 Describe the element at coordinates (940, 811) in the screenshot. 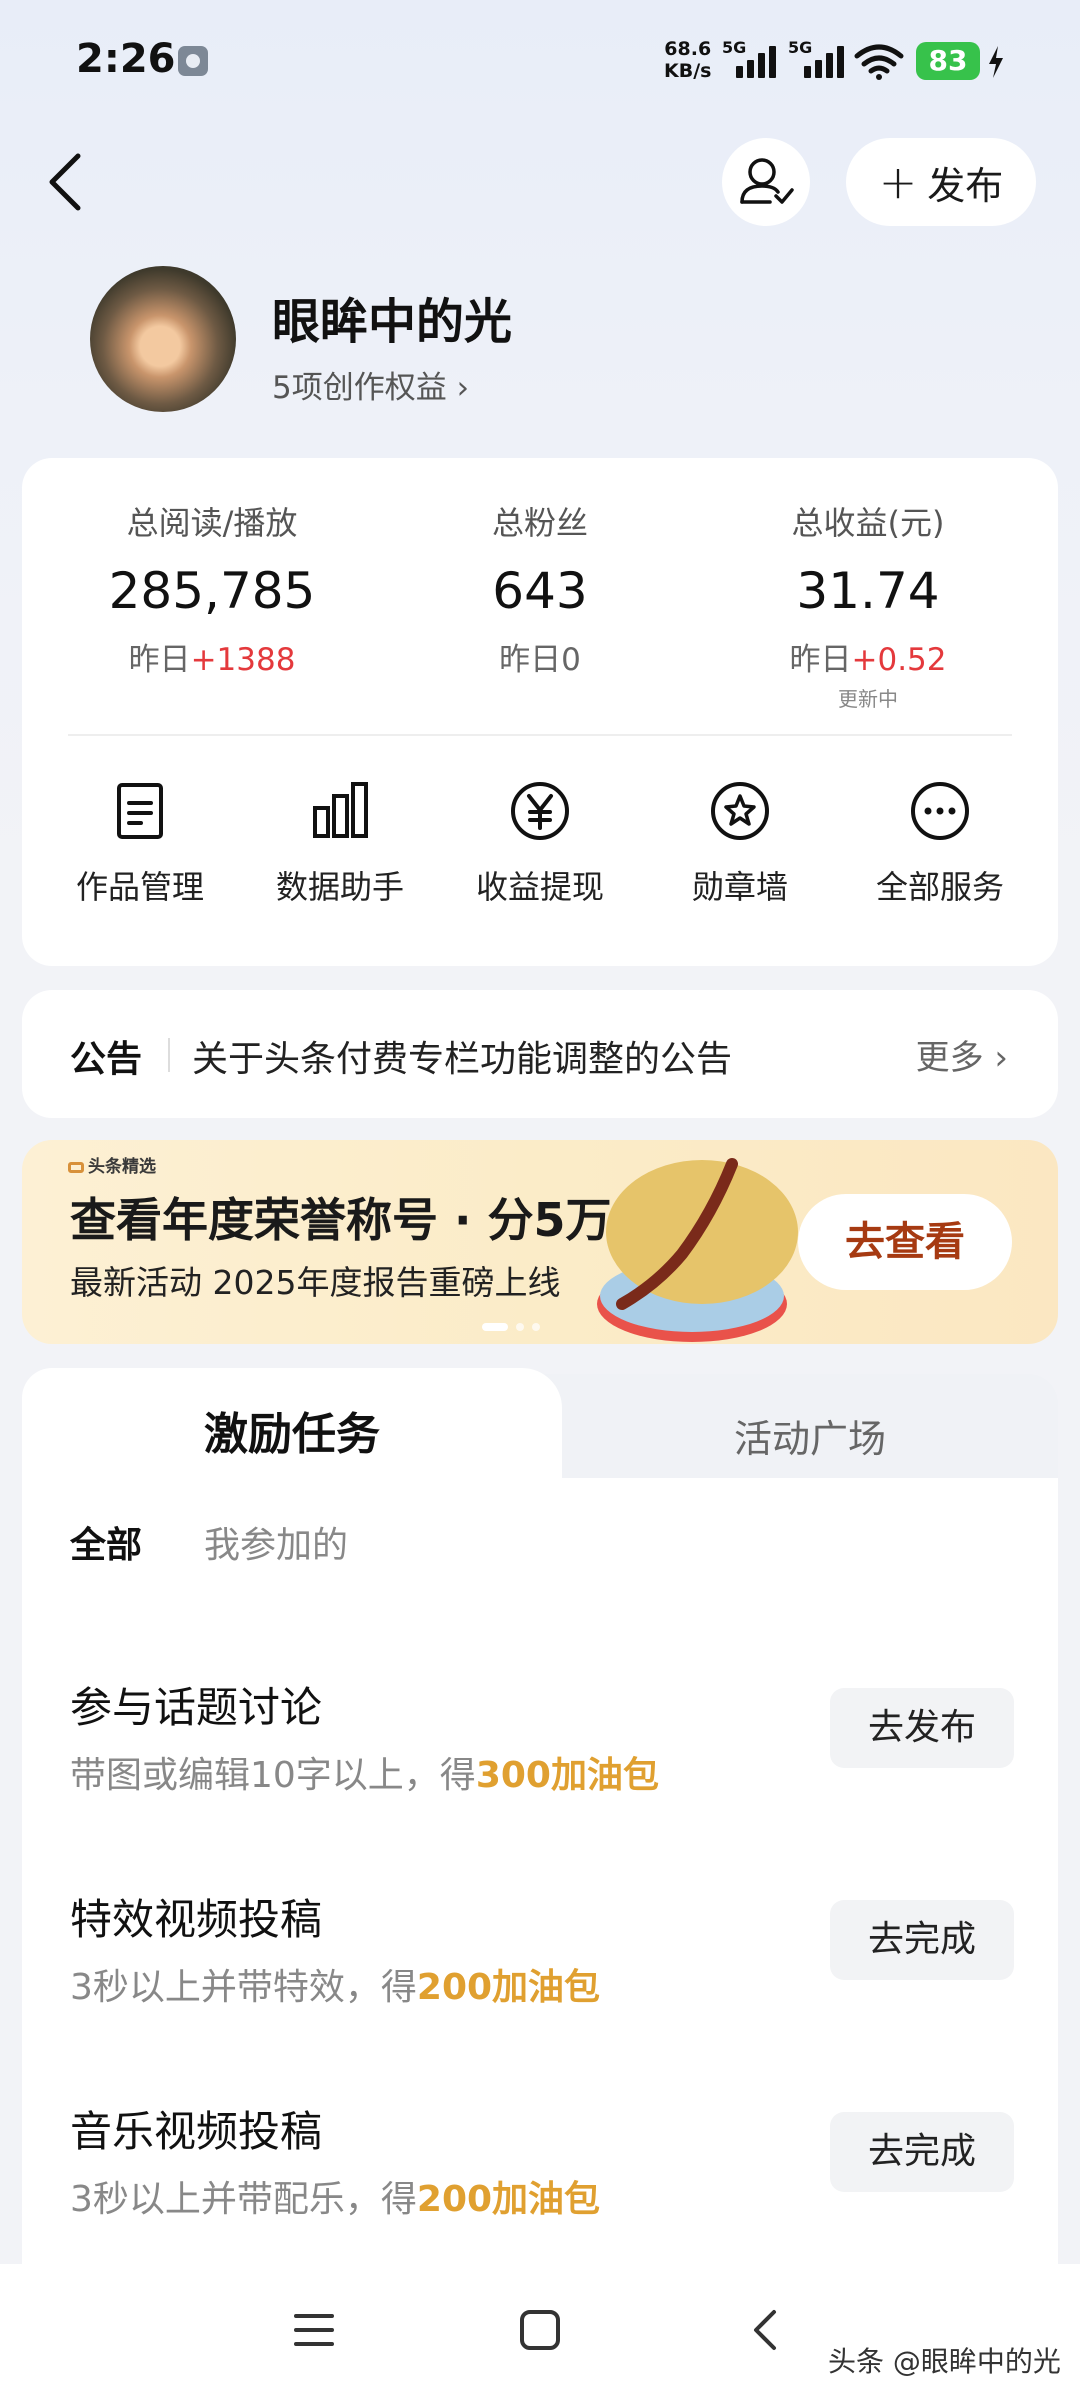

I see `more-icon` at that location.